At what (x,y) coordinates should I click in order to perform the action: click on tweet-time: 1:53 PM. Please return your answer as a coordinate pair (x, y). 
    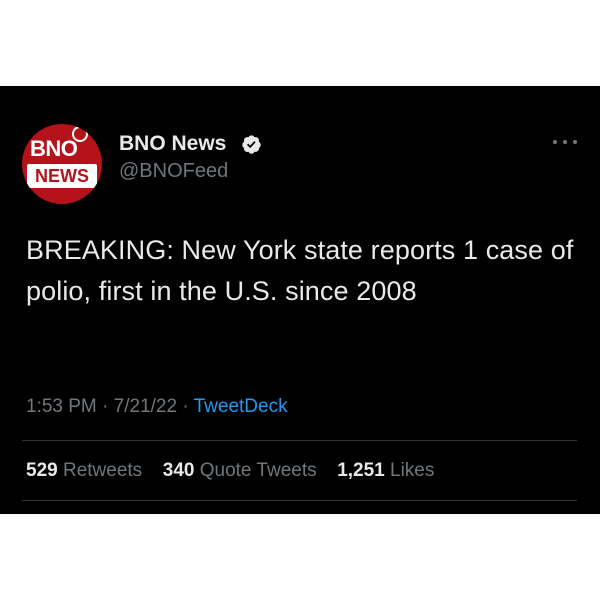
    Looking at the image, I should click on (61, 406).